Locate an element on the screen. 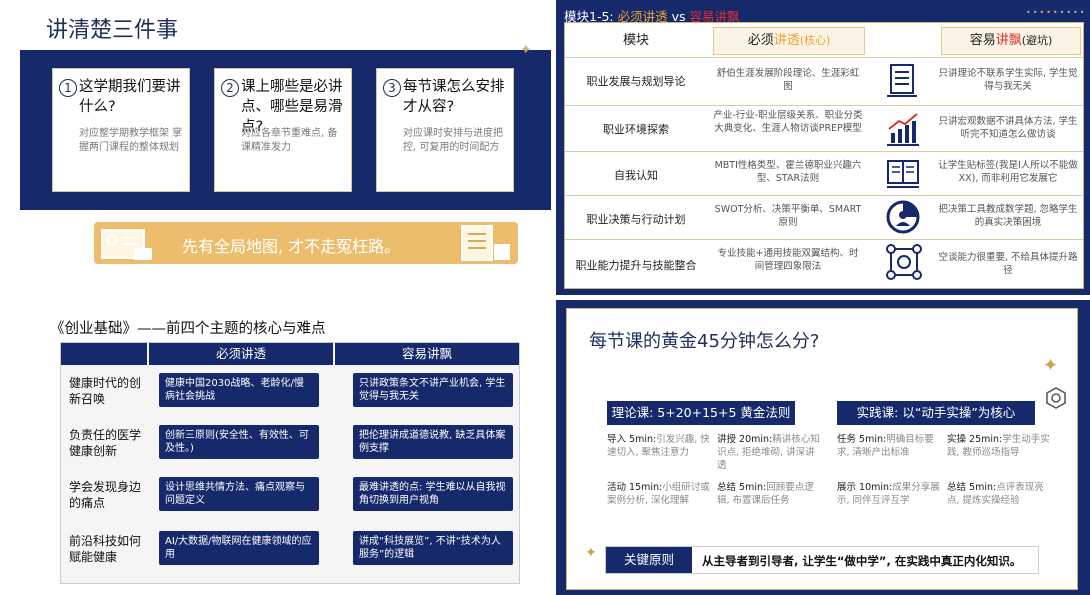  item-head: 导入 5min: is located at coordinates (632, 439).